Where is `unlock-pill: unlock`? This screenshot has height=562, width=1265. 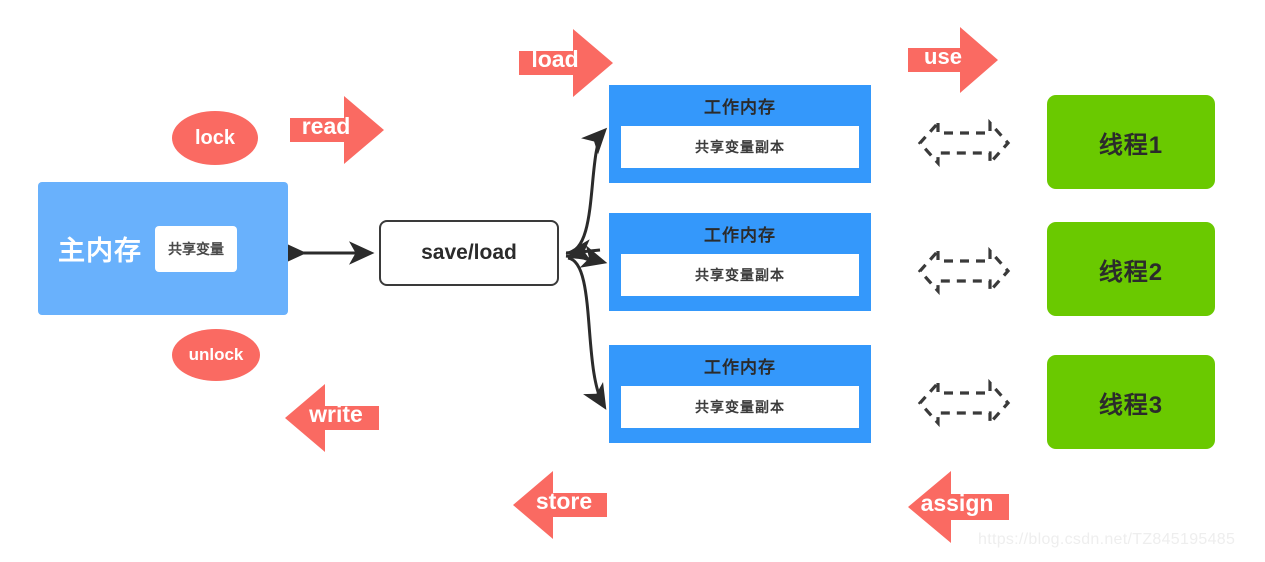 unlock-pill: unlock is located at coordinates (216, 355).